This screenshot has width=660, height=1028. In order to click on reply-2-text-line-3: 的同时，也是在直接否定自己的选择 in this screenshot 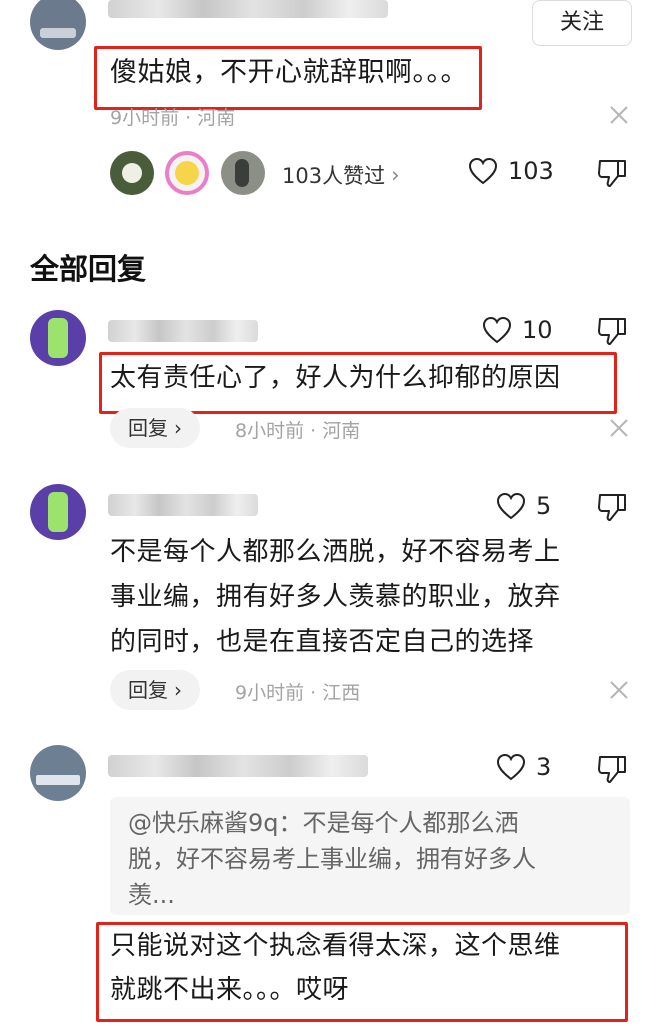, I will do `click(322, 642)`.